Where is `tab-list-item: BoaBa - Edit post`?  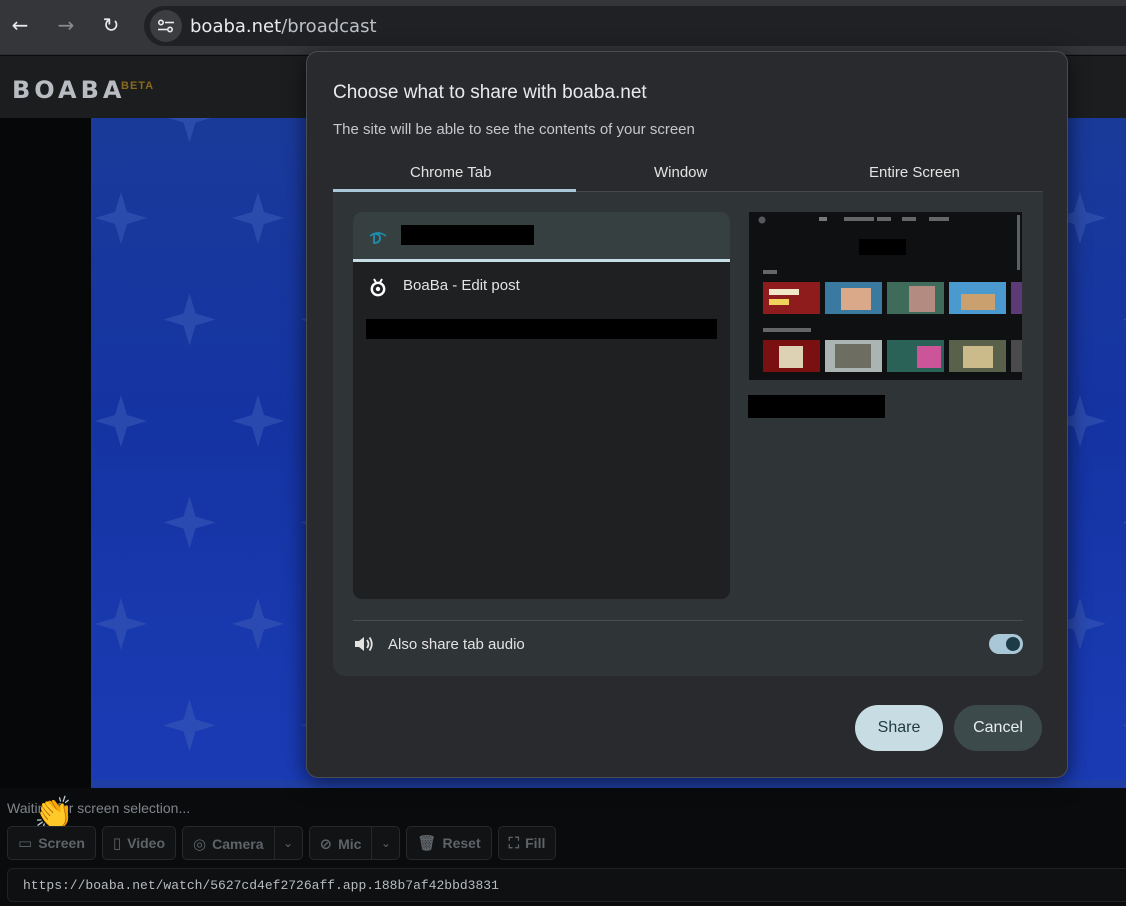
tab-list-item: BoaBa - Edit post is located at coordinates (541, 287).